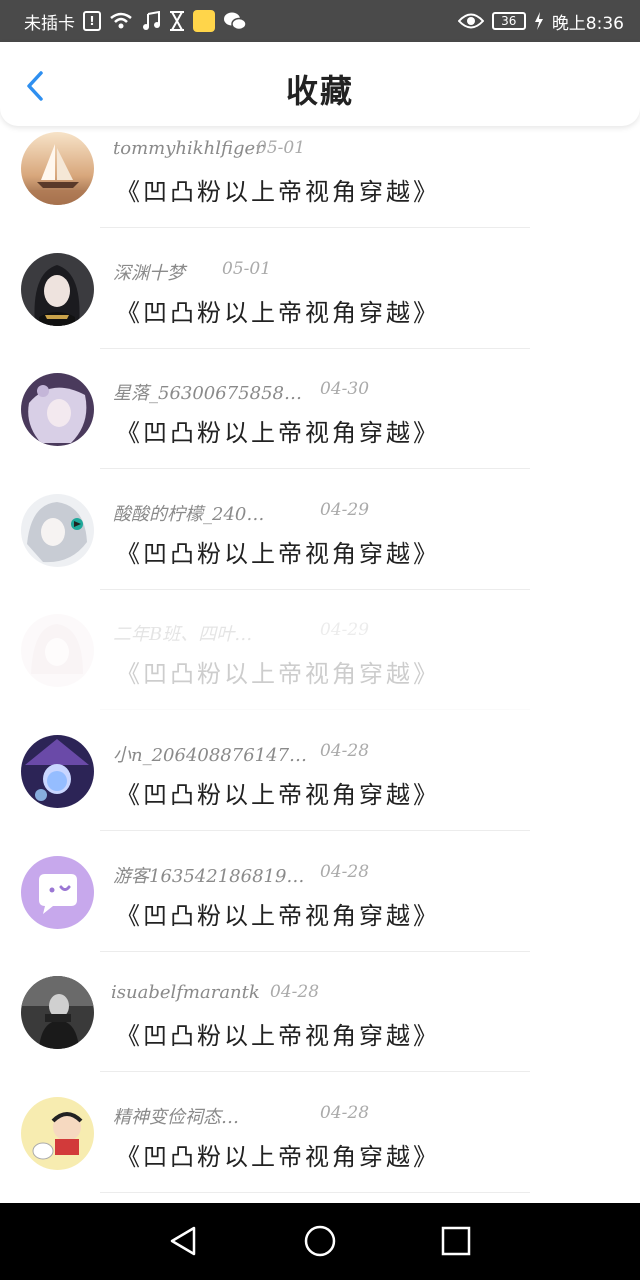  Describe the element at coordinates (57, 651) in the screenshot. I see `anime-faded-avatar` at that location.